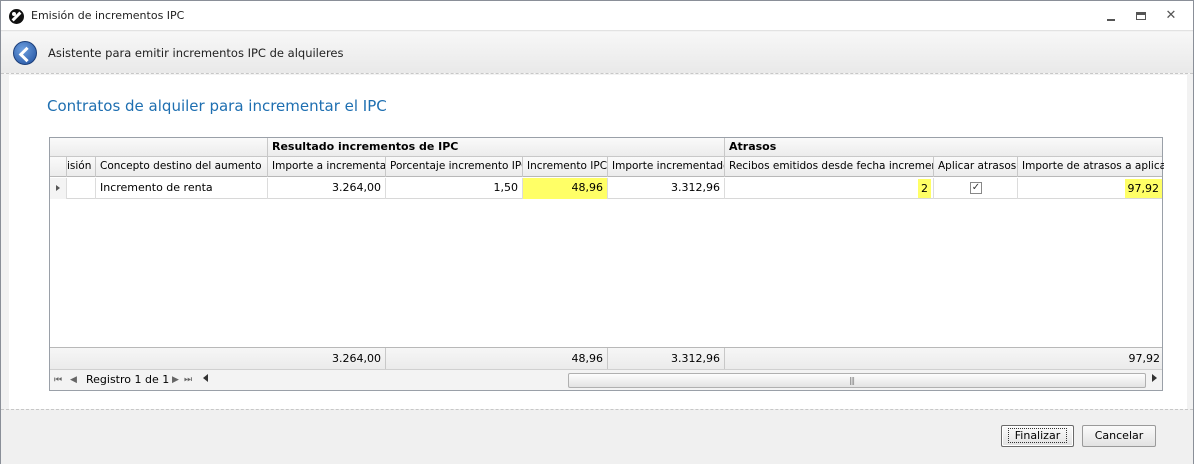 Image resolution: width=1194 pixels, height=464 pixels. Describe the element at coordinates (976, 167) in the screenshot. I see `column-header-aplicar-atrasos: Aplicar atrasos` at that location.